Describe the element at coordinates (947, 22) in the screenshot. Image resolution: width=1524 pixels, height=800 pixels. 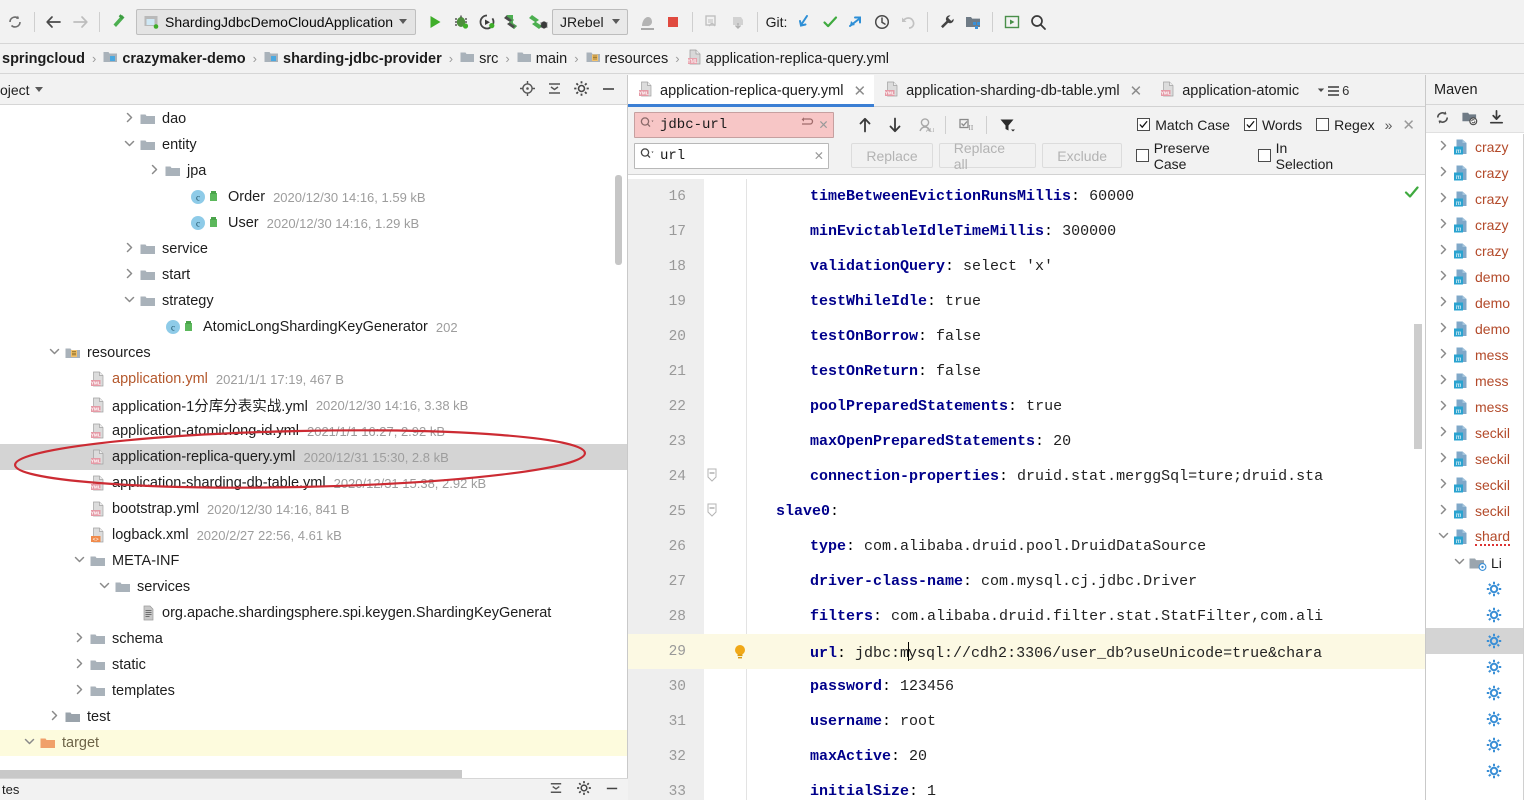
I see `settings-wrench-icon` at that location.